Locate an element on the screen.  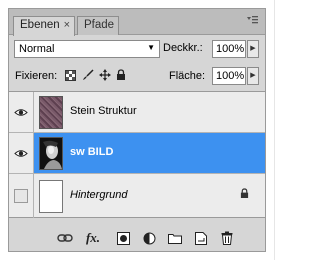
tab-label: Ebenen is located at coordinates (40, 25).